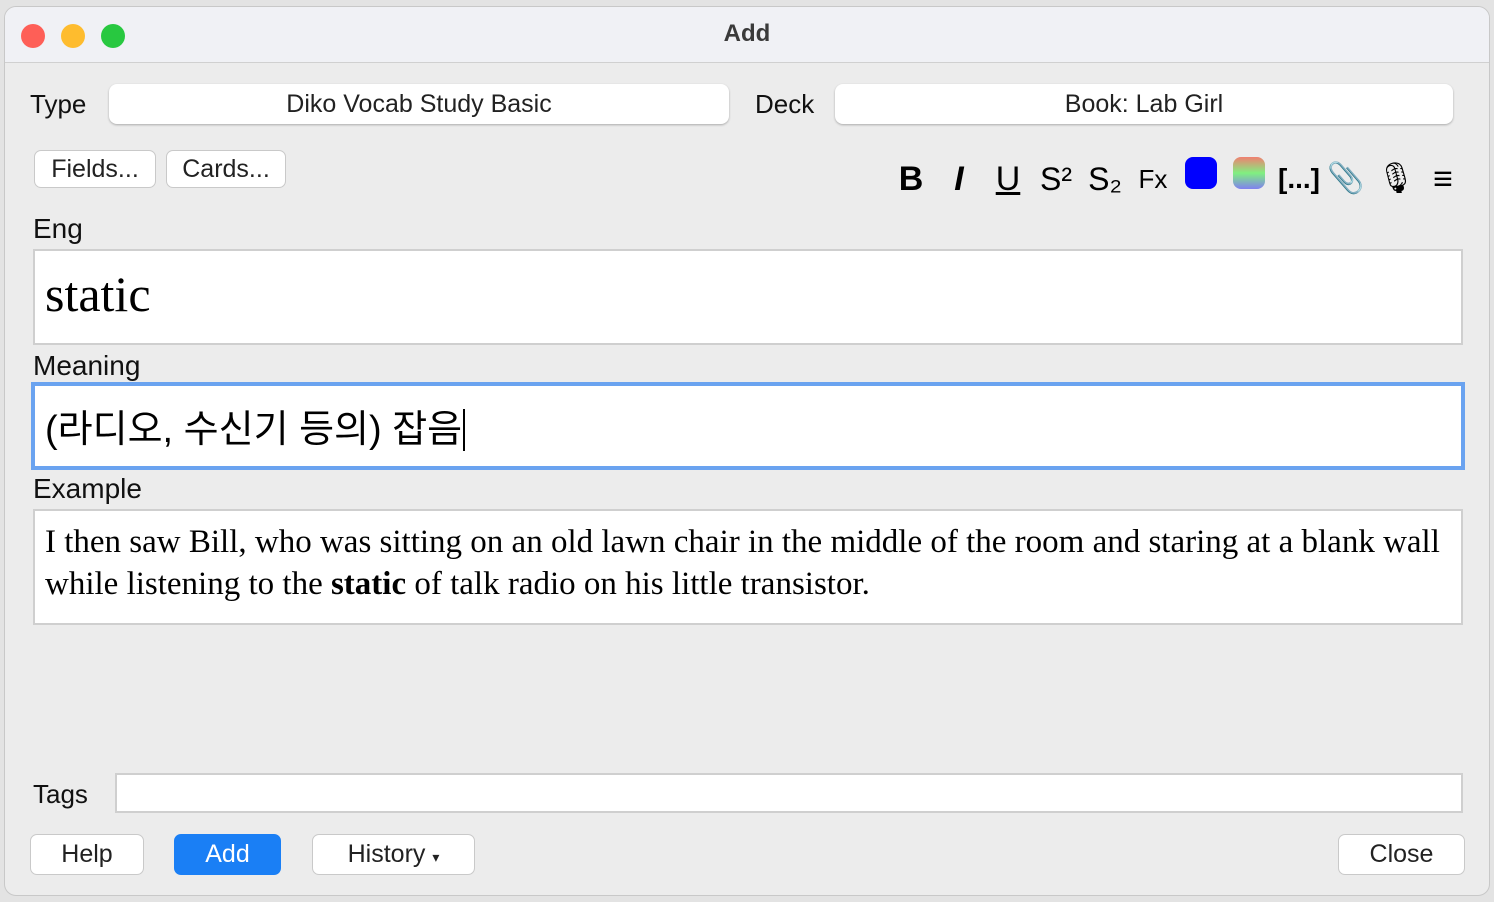 The image size is (1494, 902). I want to click on microphone-icon: 🎙, so click(1396, 179).